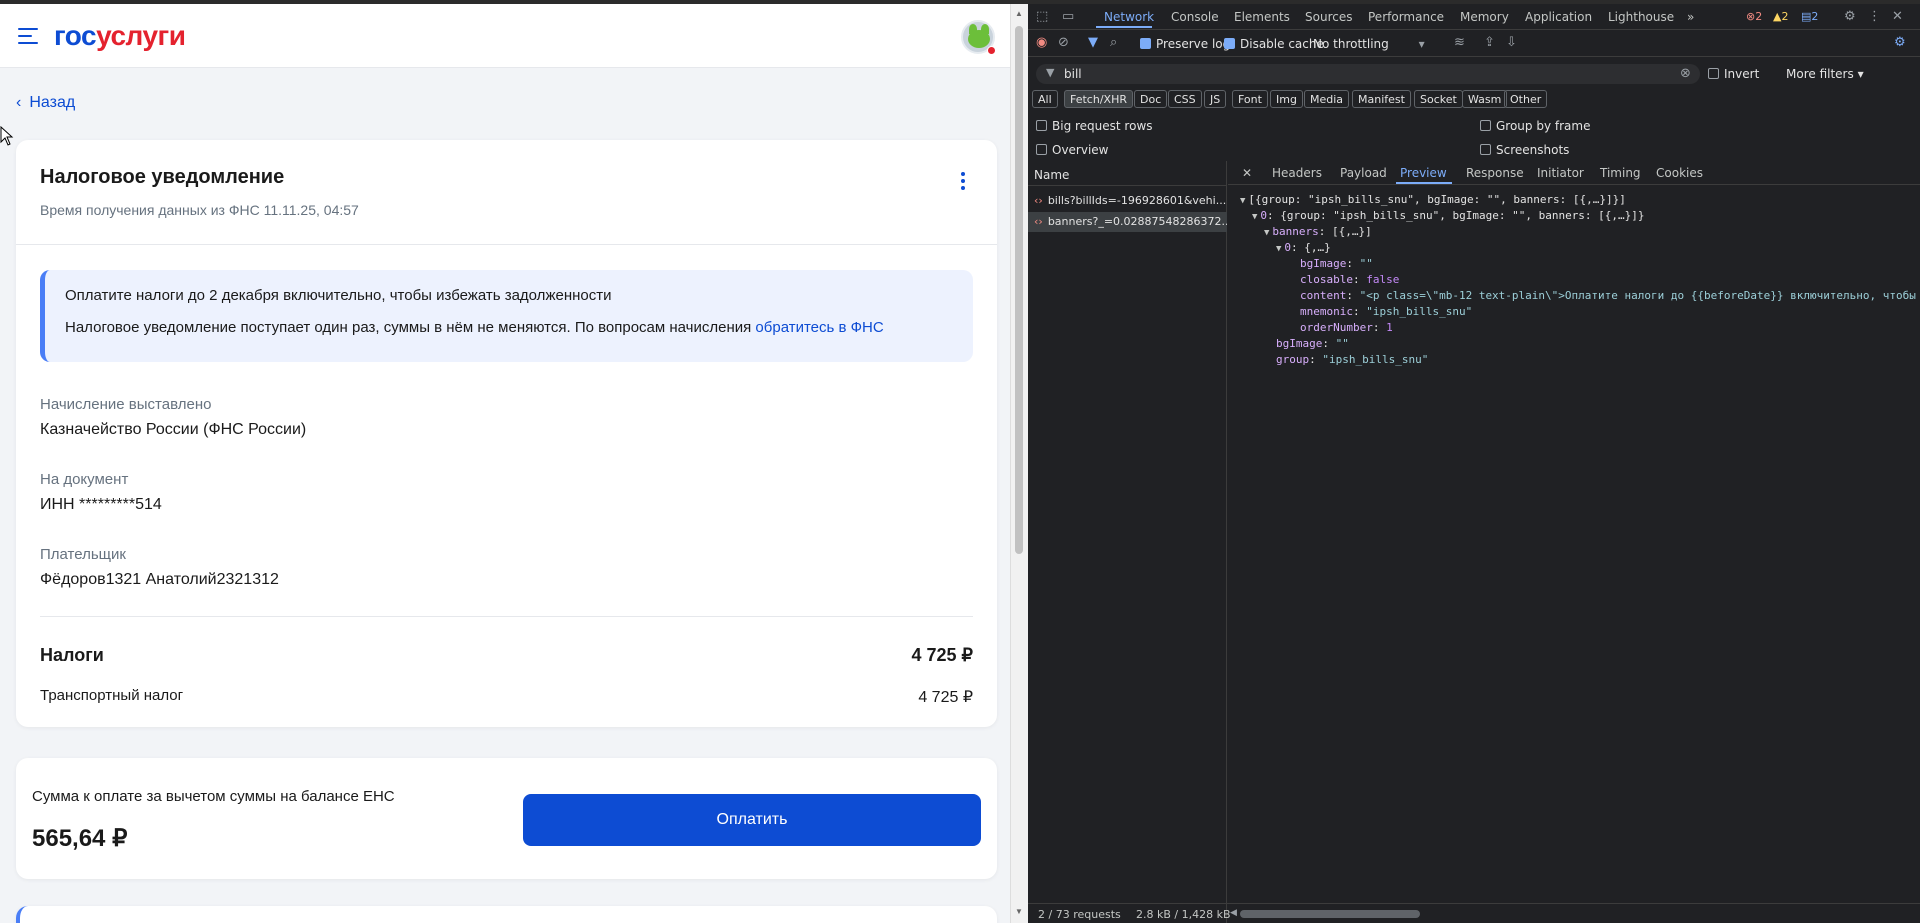 Image resolution: width=1920 pixels, height=923 pixels. I want to click on name-column-header: Name, so click(1051, 175).